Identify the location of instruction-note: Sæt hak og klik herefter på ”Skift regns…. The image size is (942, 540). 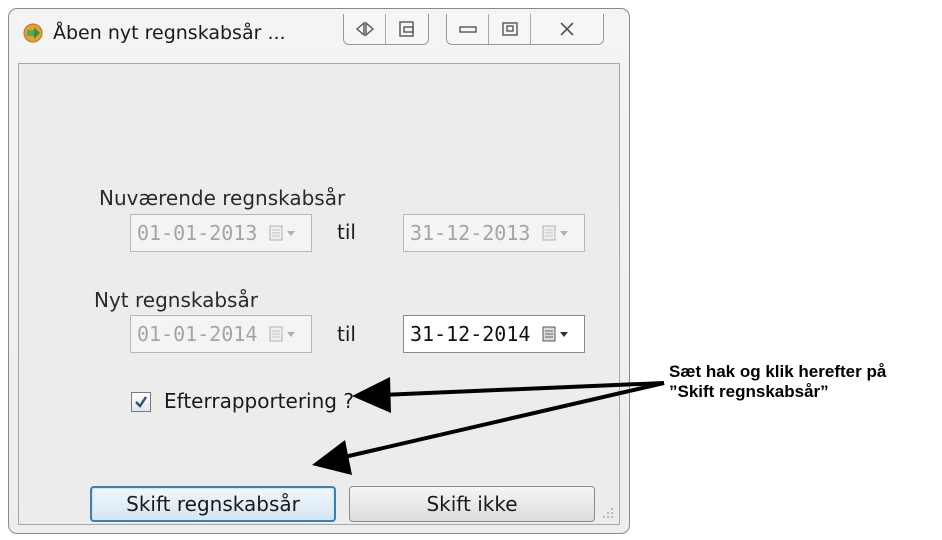
(777, 382).